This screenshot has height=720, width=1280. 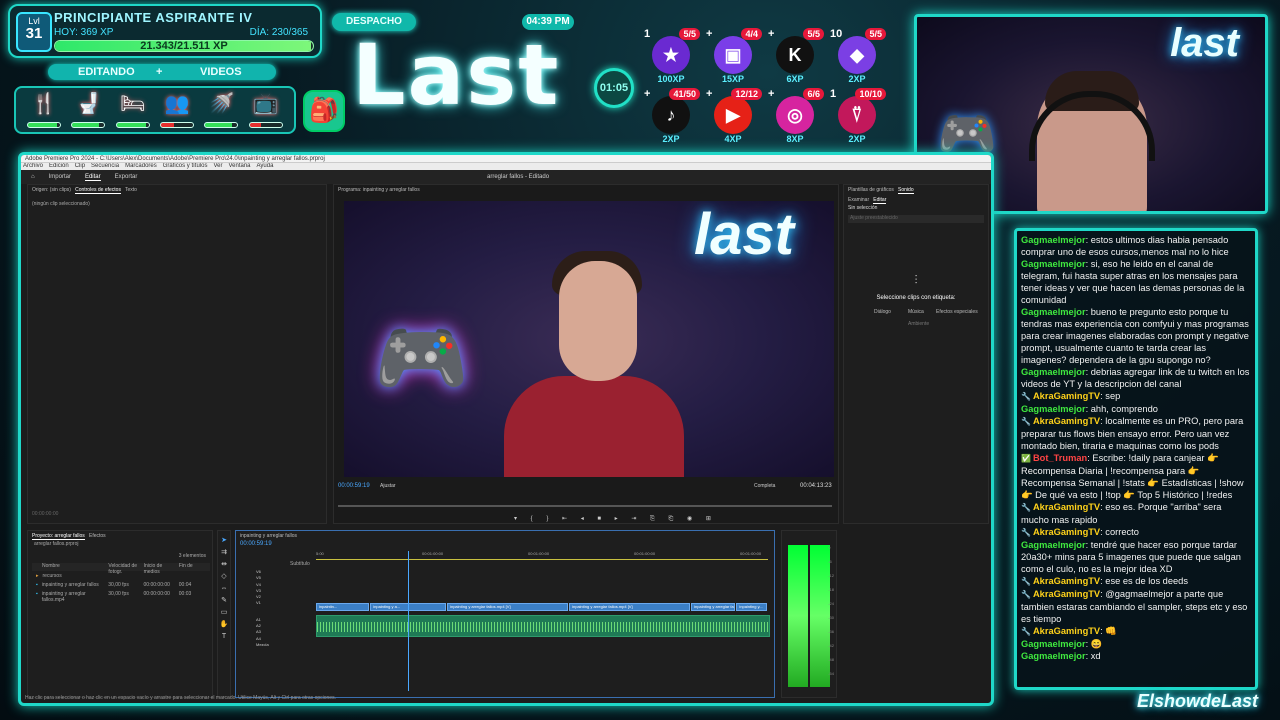 What do you see at coordinates (224, 613) in the screenshot?
I see `rect-icon: ▭` at bounding box center [224, 613].